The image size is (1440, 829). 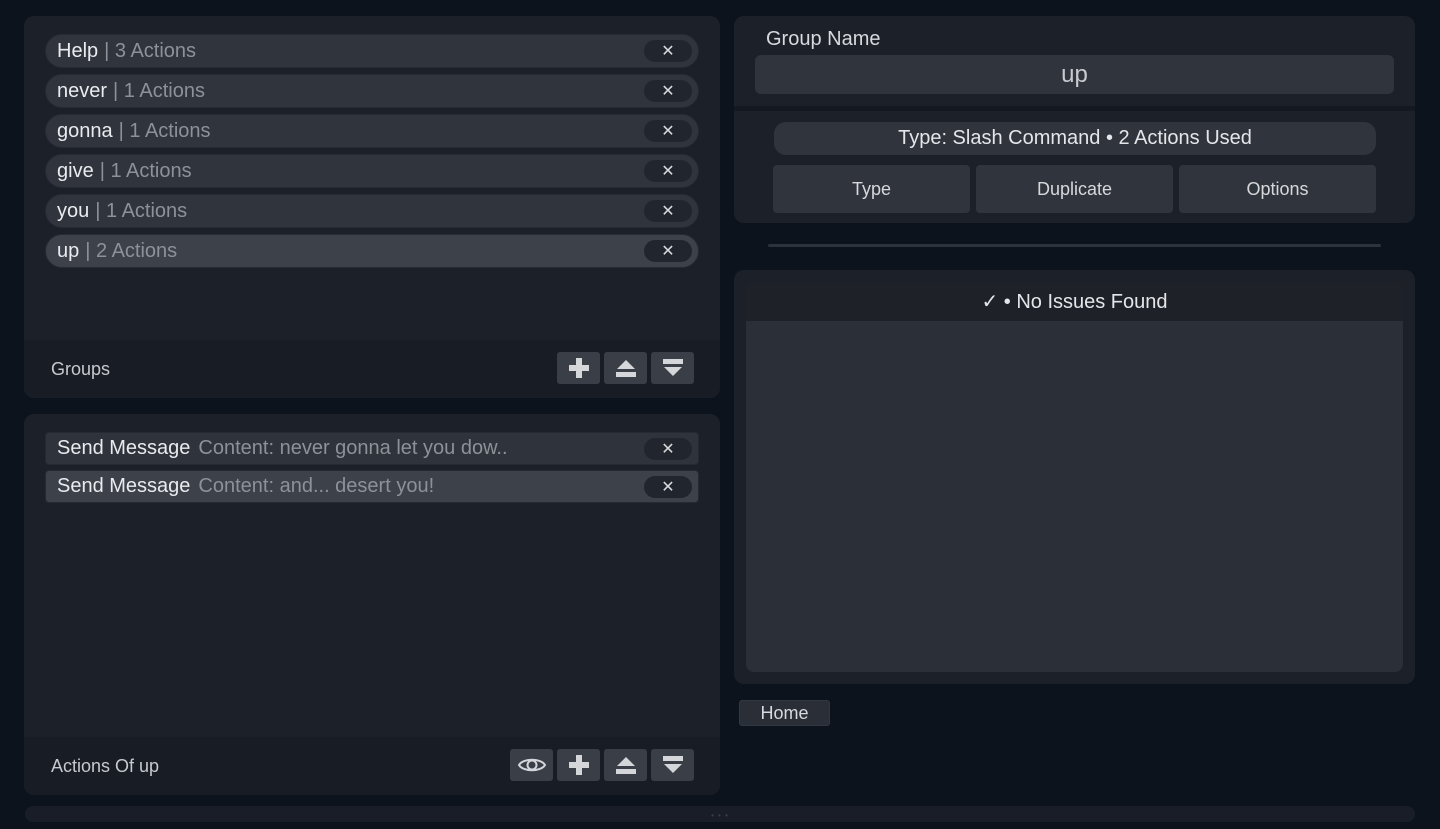 What do you see at coordinates (131, 250) in the screenshot?
I see `group-action-count: | 2 Actions` at bounding box center [131, 250].